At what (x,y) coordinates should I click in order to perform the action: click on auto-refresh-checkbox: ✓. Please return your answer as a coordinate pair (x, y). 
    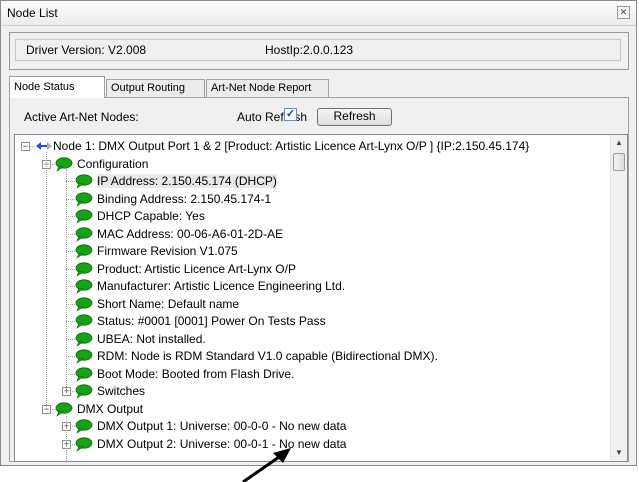
    Looking at the image, I should click on (290, 114).